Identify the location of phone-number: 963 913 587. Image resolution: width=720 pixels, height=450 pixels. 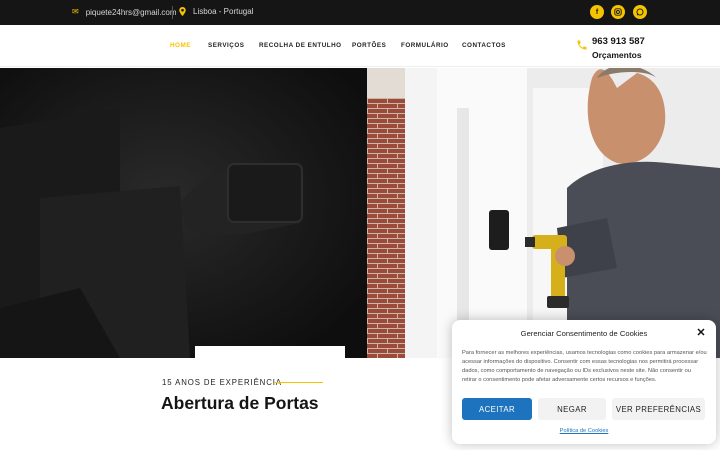
(618, 41).